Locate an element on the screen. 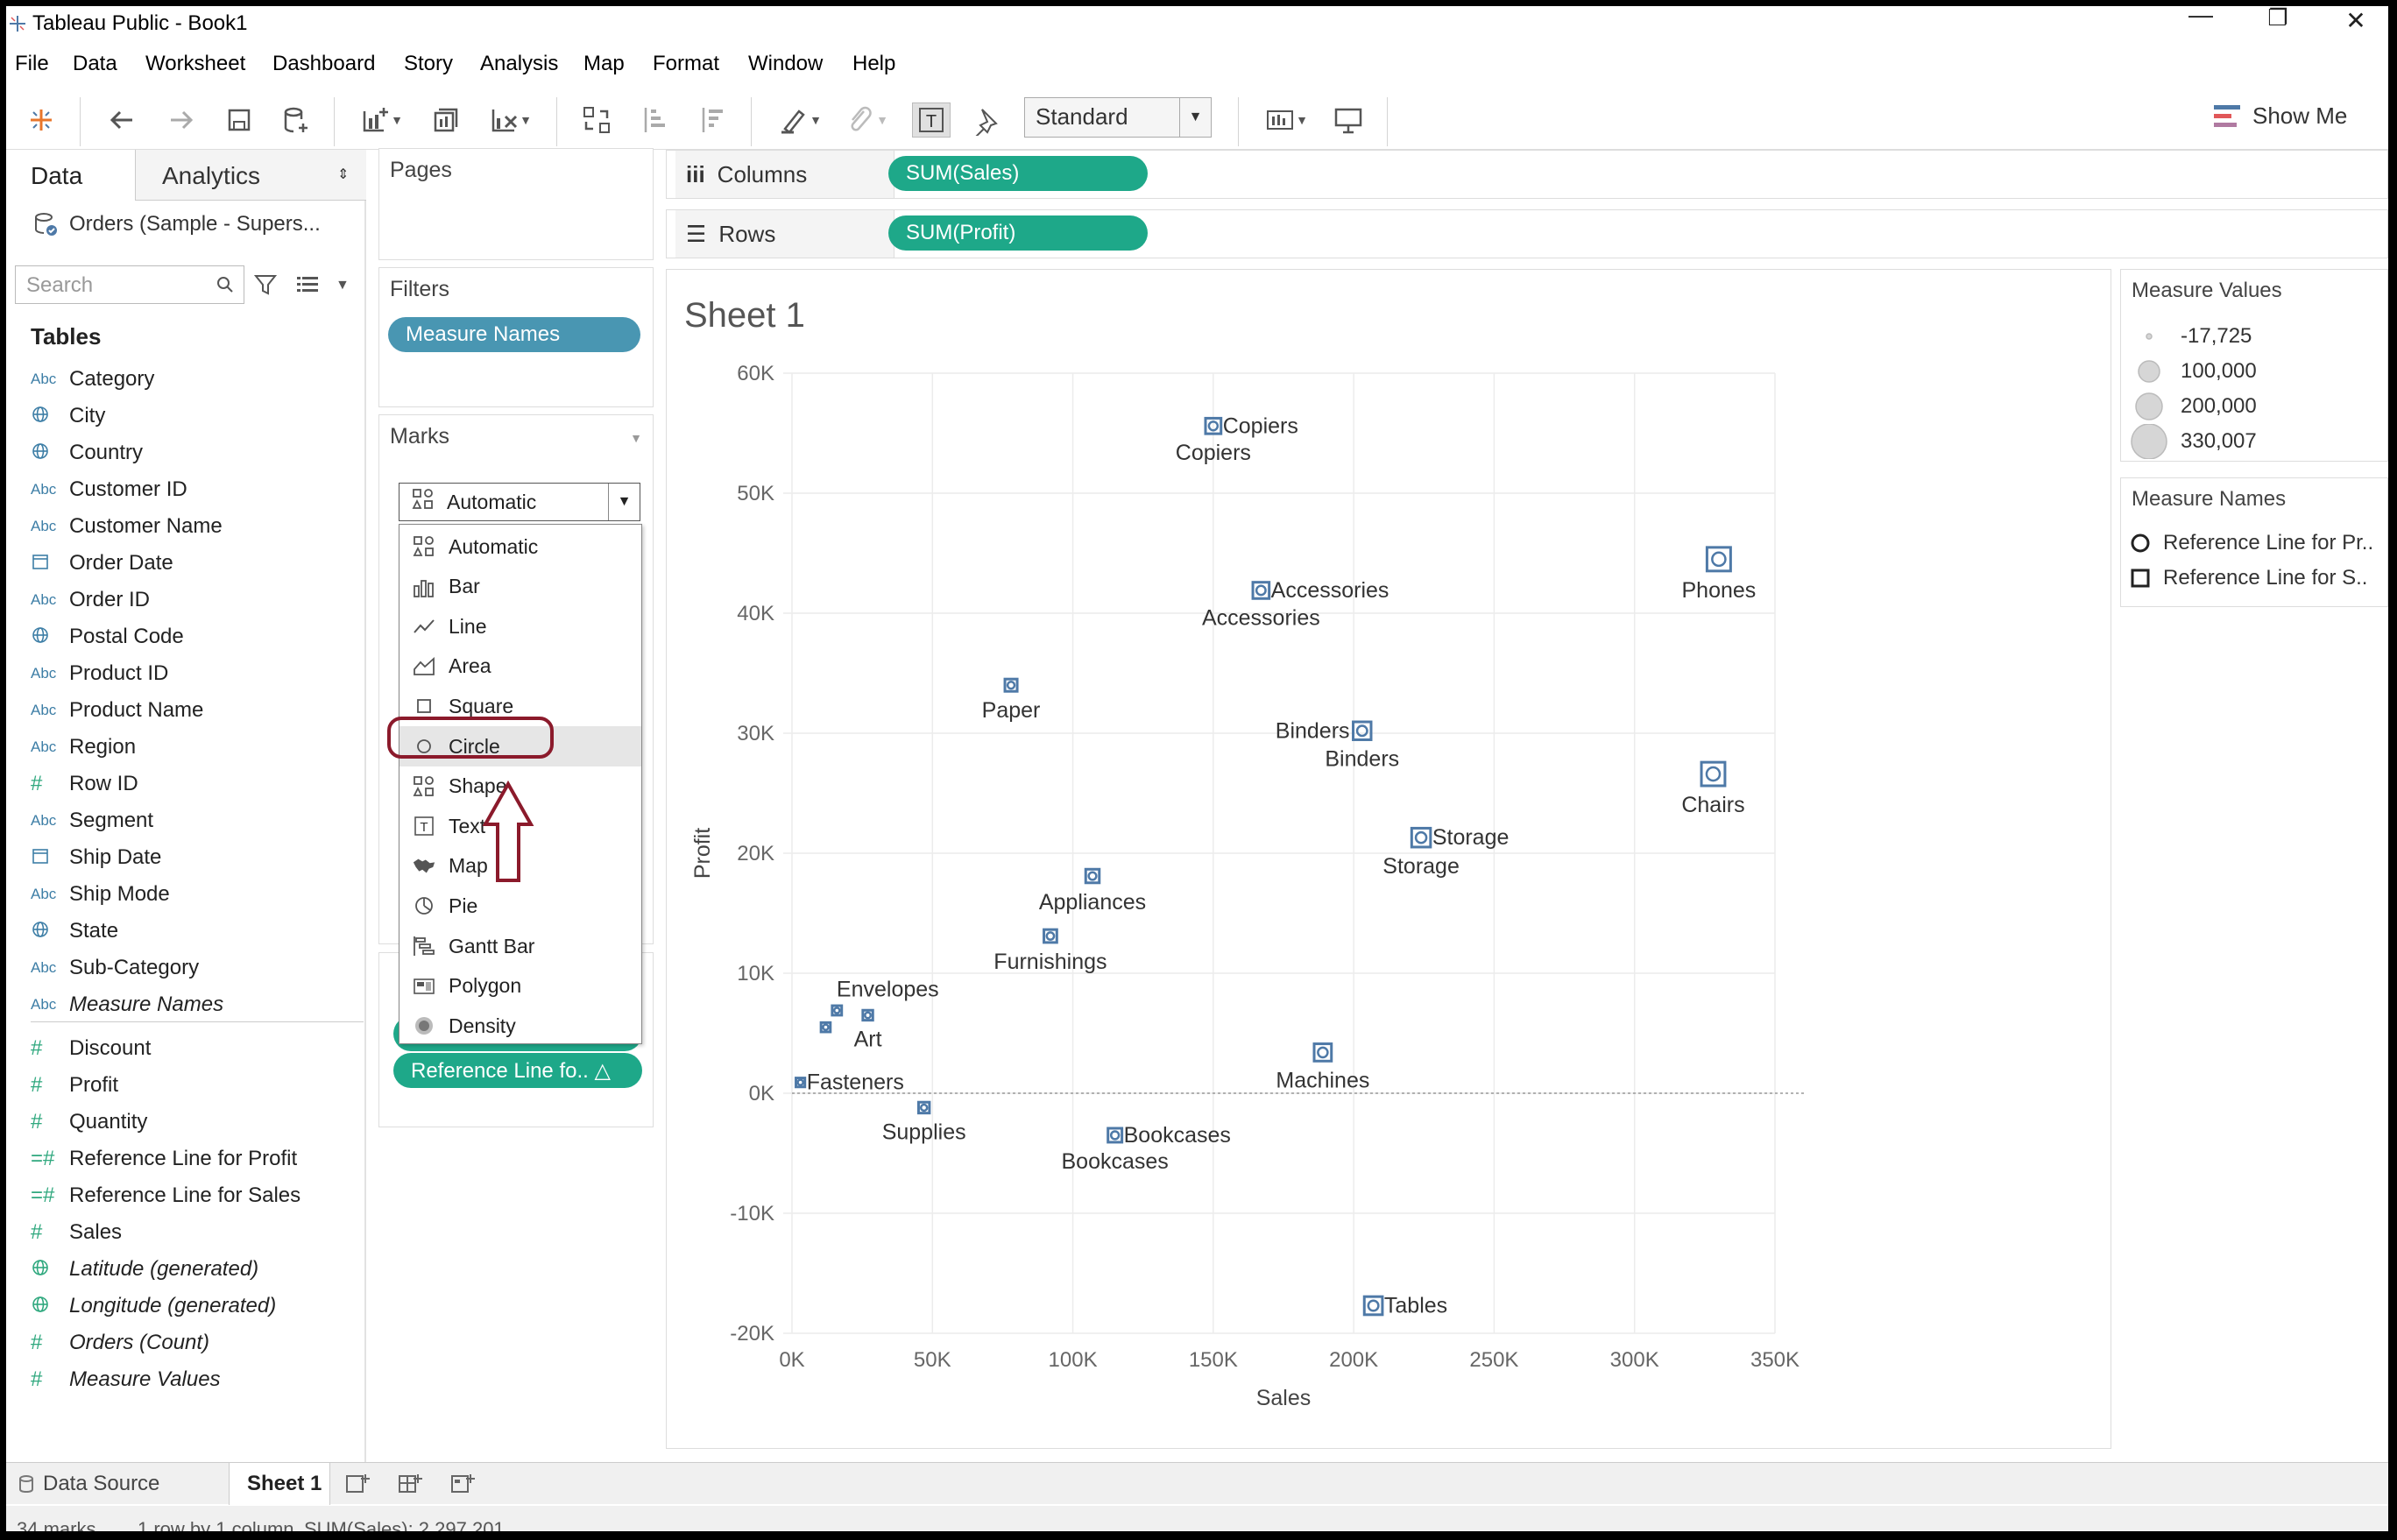 The image size is (2397, 1540). menu-dashboard: Dashboard is located at coordinates (323, 64).